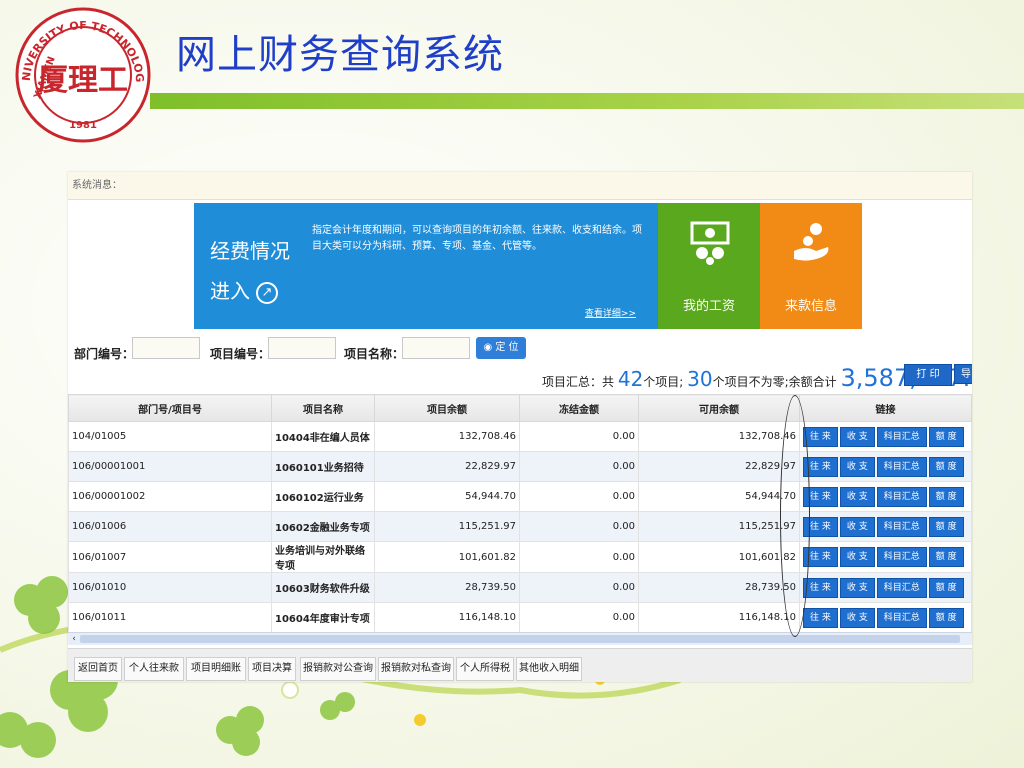 The width and height of the screenshot is (1024, 768). What do you see at coordinates (579, 408) in the screenshot?
I see `col-frozen: 冻结金额` at bounding box center [579, 408].